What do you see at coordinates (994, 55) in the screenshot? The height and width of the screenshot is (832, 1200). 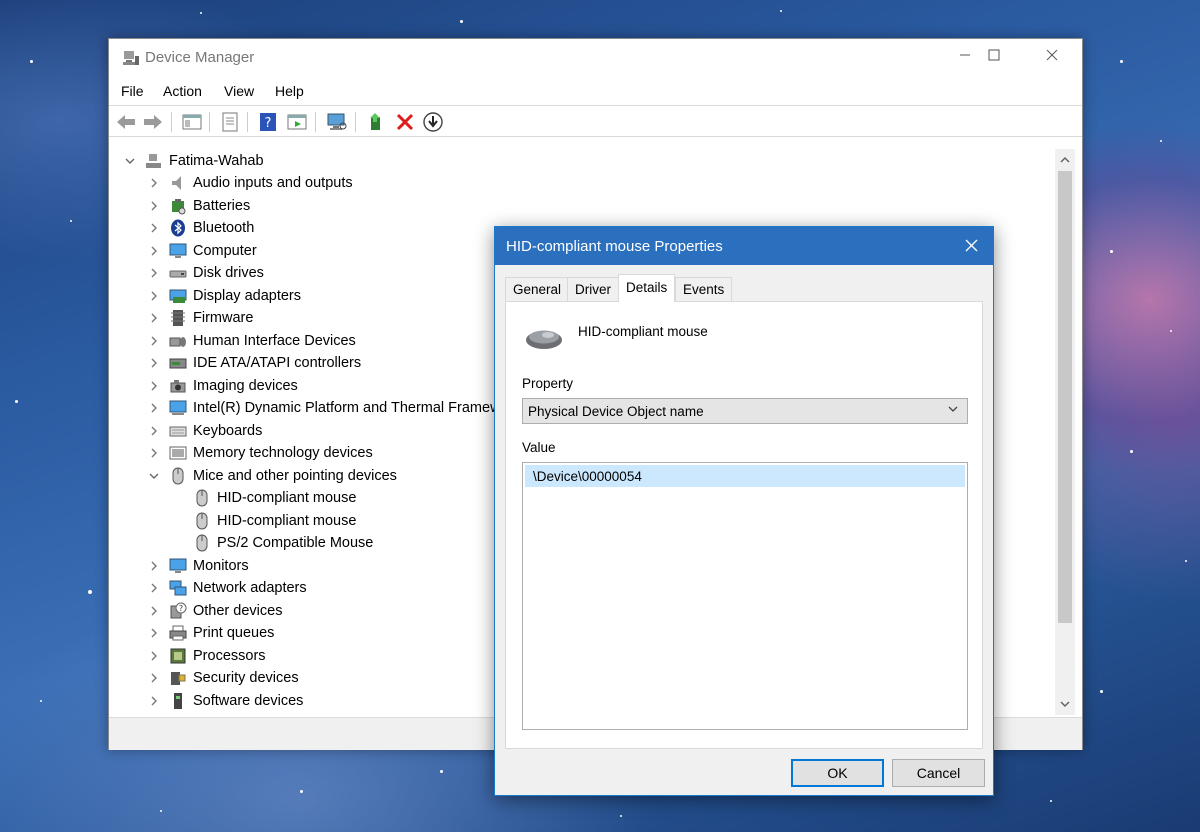 I see `maximize-button` at bounding box center [994, 55].